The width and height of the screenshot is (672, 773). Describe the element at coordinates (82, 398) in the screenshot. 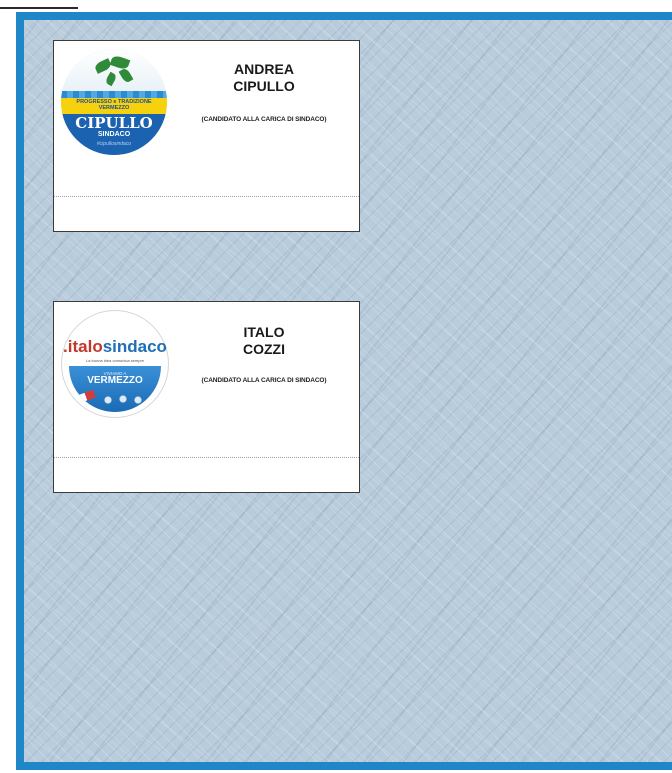

I see `italian-flag-icon` at that location.